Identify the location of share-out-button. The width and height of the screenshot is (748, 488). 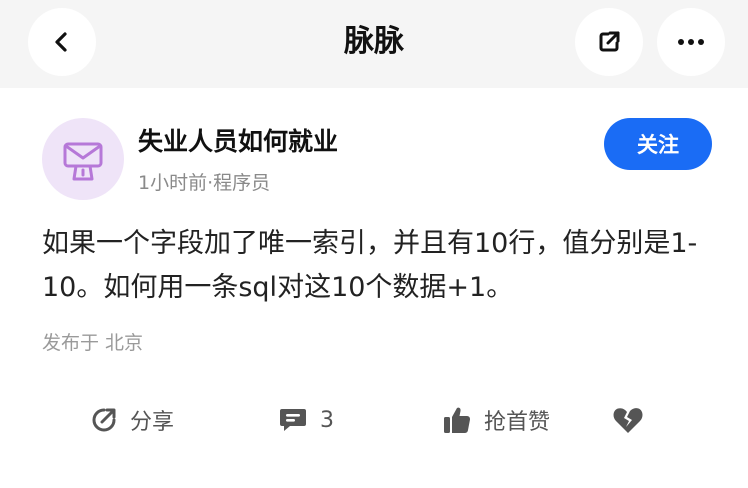
(609, 42).